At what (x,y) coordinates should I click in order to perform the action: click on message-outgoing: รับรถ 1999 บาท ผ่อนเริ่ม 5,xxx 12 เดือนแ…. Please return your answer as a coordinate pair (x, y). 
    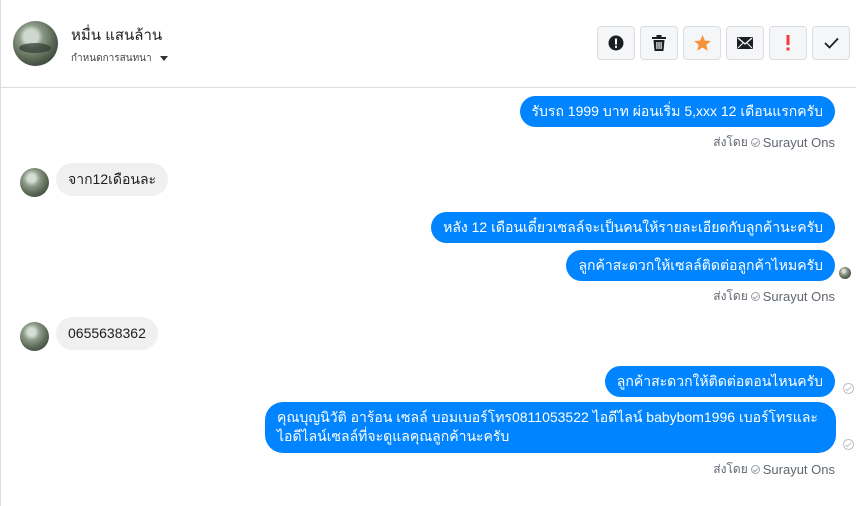
    Looking at the image, I should click on (677, 111).